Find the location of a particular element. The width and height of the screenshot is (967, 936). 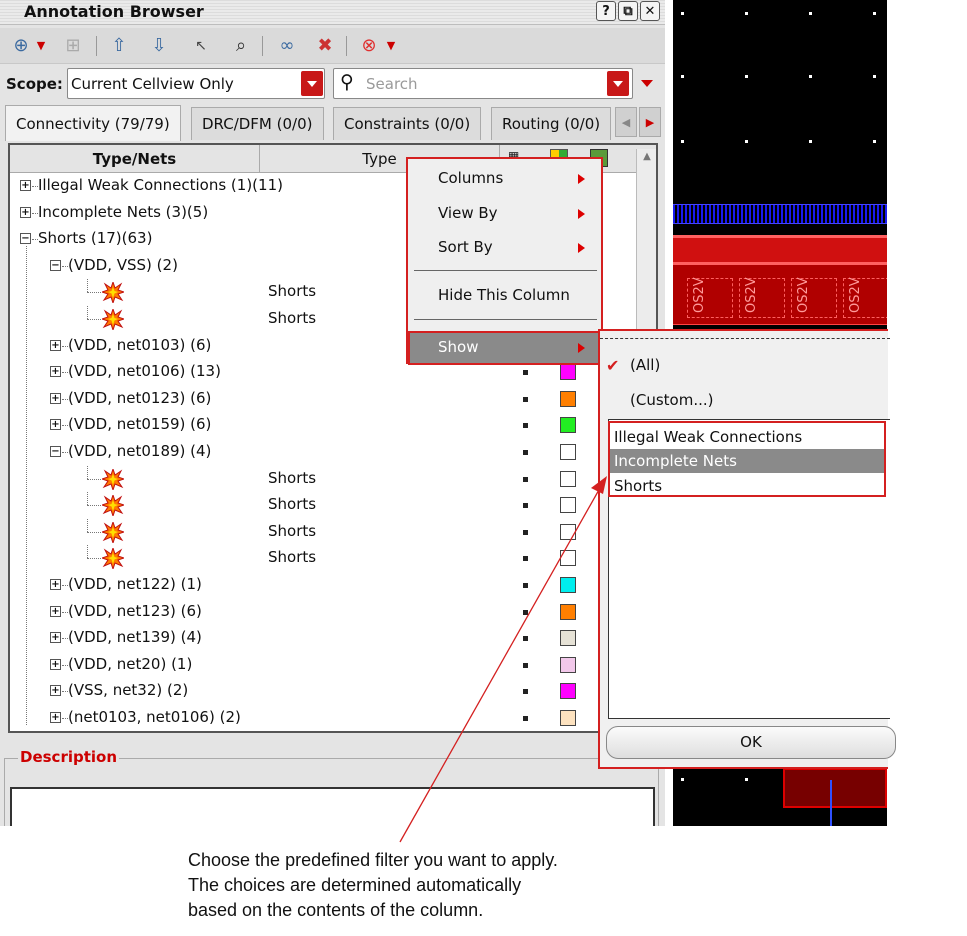

callout-arrow is located at coordinates (503, 659).